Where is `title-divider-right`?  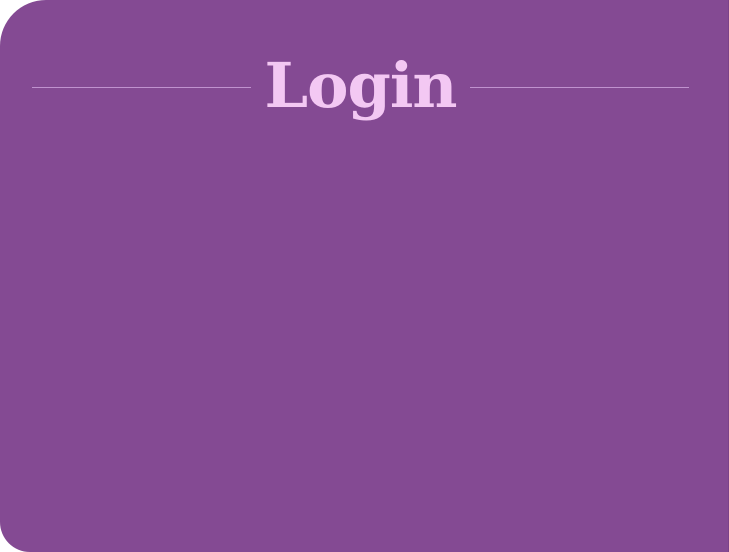 title-divider-right is located at coordinates (579, 87).